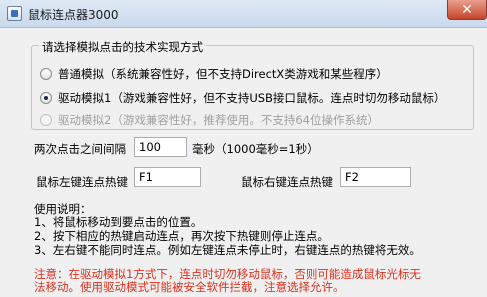 This screenshot has width=487, height=297. I want to click on interval-input: 100, so click(160, 147).